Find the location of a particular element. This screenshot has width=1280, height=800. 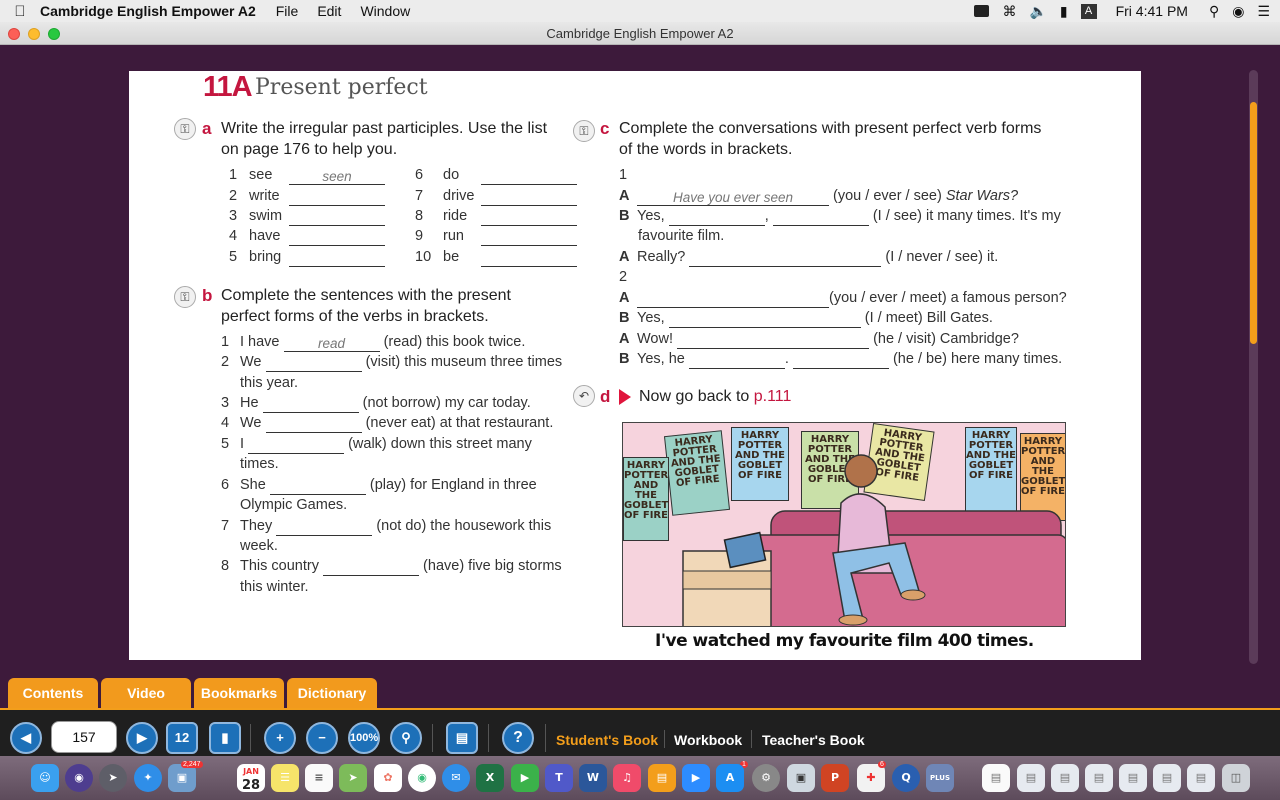

tab-dictionary: Dictionary is located at coordinates (332, 693).